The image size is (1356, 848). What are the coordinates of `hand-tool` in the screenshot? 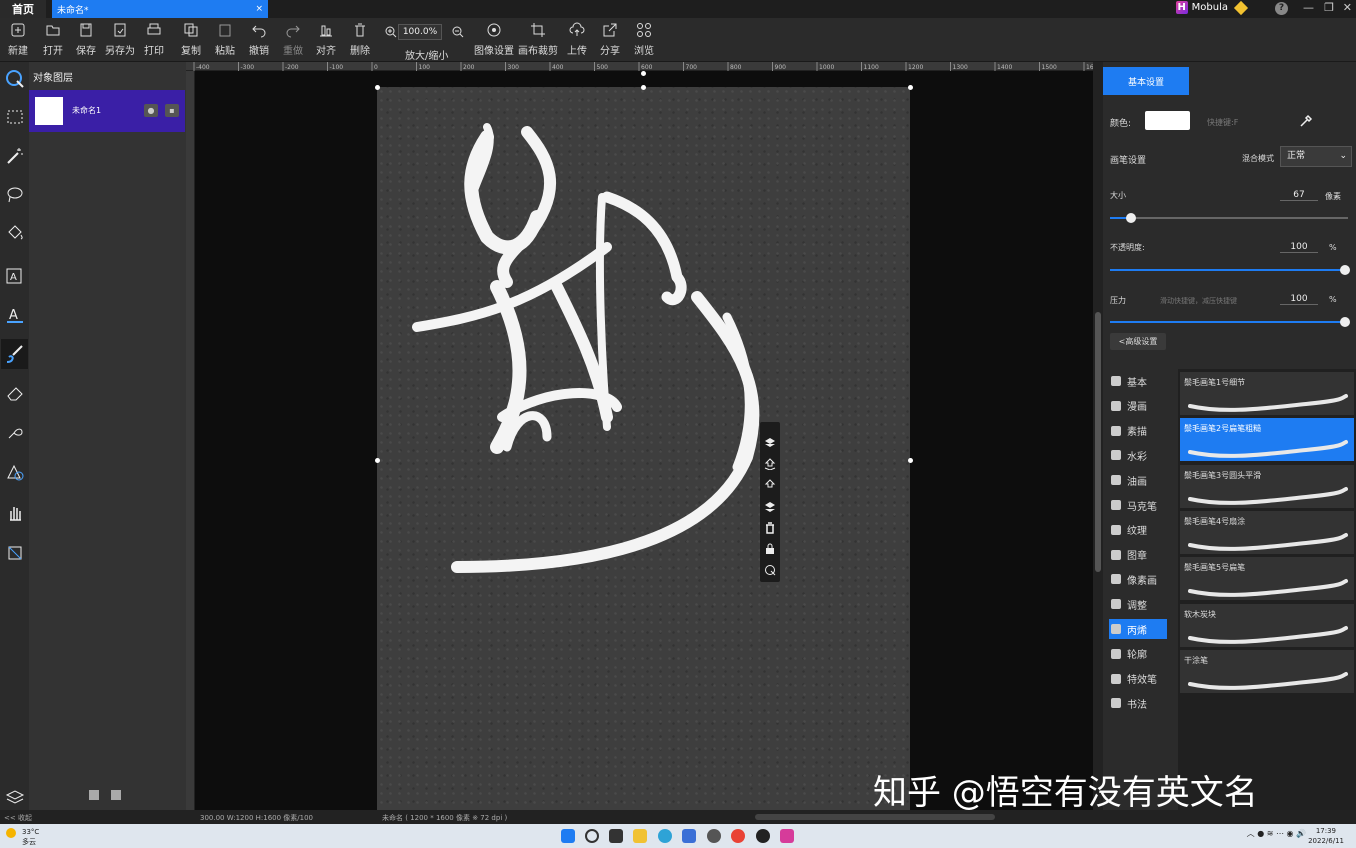 It's located at (14, 513).